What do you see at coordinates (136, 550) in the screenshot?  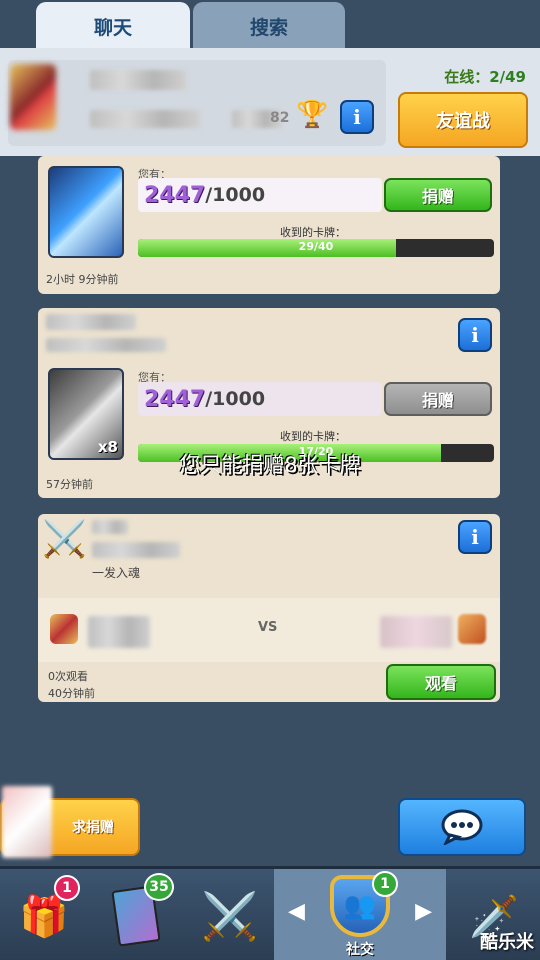 I see `player-message-blurred` at bounding box center [136, 550].